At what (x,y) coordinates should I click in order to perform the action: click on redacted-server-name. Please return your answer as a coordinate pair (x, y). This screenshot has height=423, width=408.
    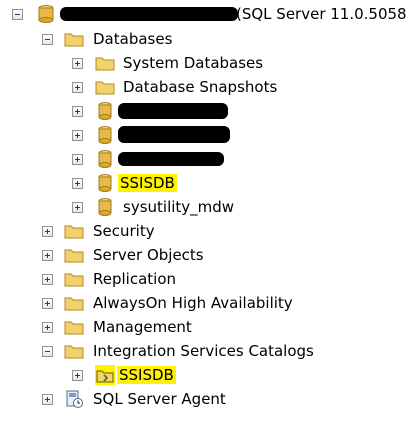
    Looking at the image, I should click on (149, 14).